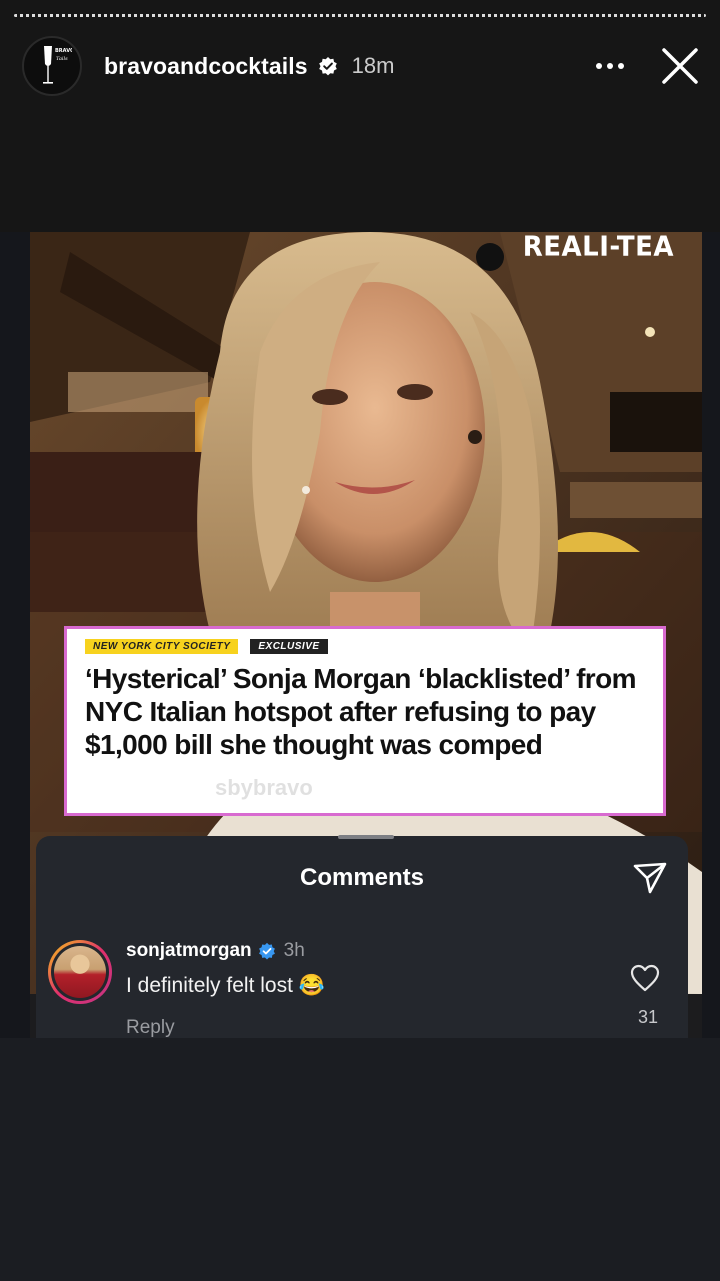  What do you see at coordinates (225, 985) in the screenshot?
I see `comment-text: I definitely felt lost 😂` at bounding box center [225, 985].